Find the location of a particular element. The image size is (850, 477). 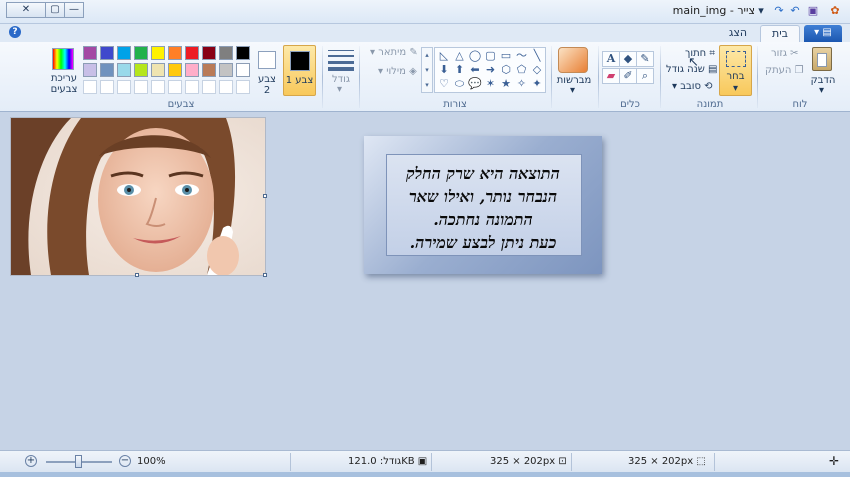

shape-right-triangle-icon: ◺ is located at coordinates (444, 55).